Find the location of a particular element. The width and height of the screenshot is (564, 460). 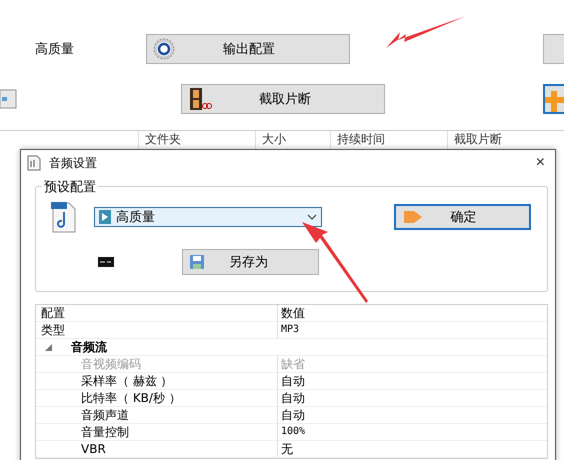

property-value: 无 is located at coordinates (285, 449).